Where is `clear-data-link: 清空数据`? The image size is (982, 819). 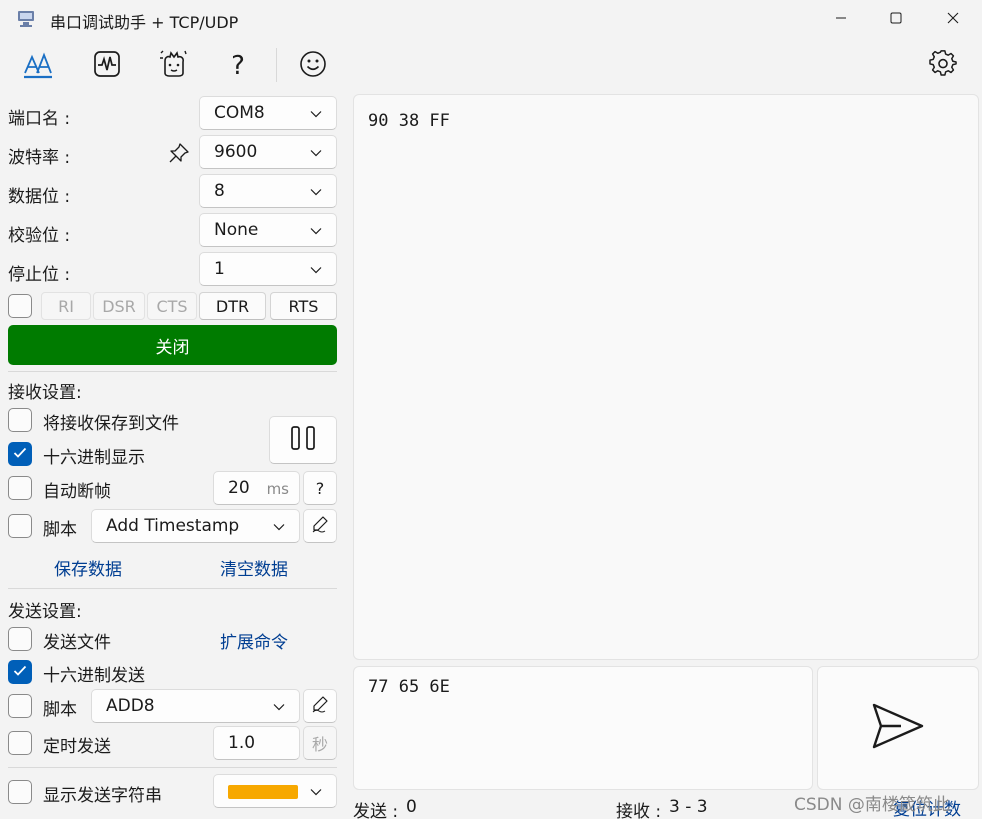
clear-data-link: 清空数据 is located at coordinates (254, 567).